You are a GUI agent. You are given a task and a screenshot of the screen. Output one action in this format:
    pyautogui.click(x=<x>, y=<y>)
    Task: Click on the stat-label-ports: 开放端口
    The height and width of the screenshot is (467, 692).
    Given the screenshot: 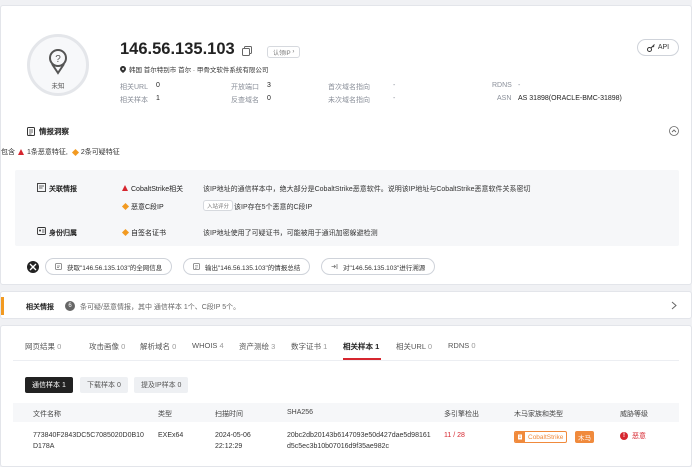 What is the action you would take?
    pyautogui.click(x=245, y=87)
    